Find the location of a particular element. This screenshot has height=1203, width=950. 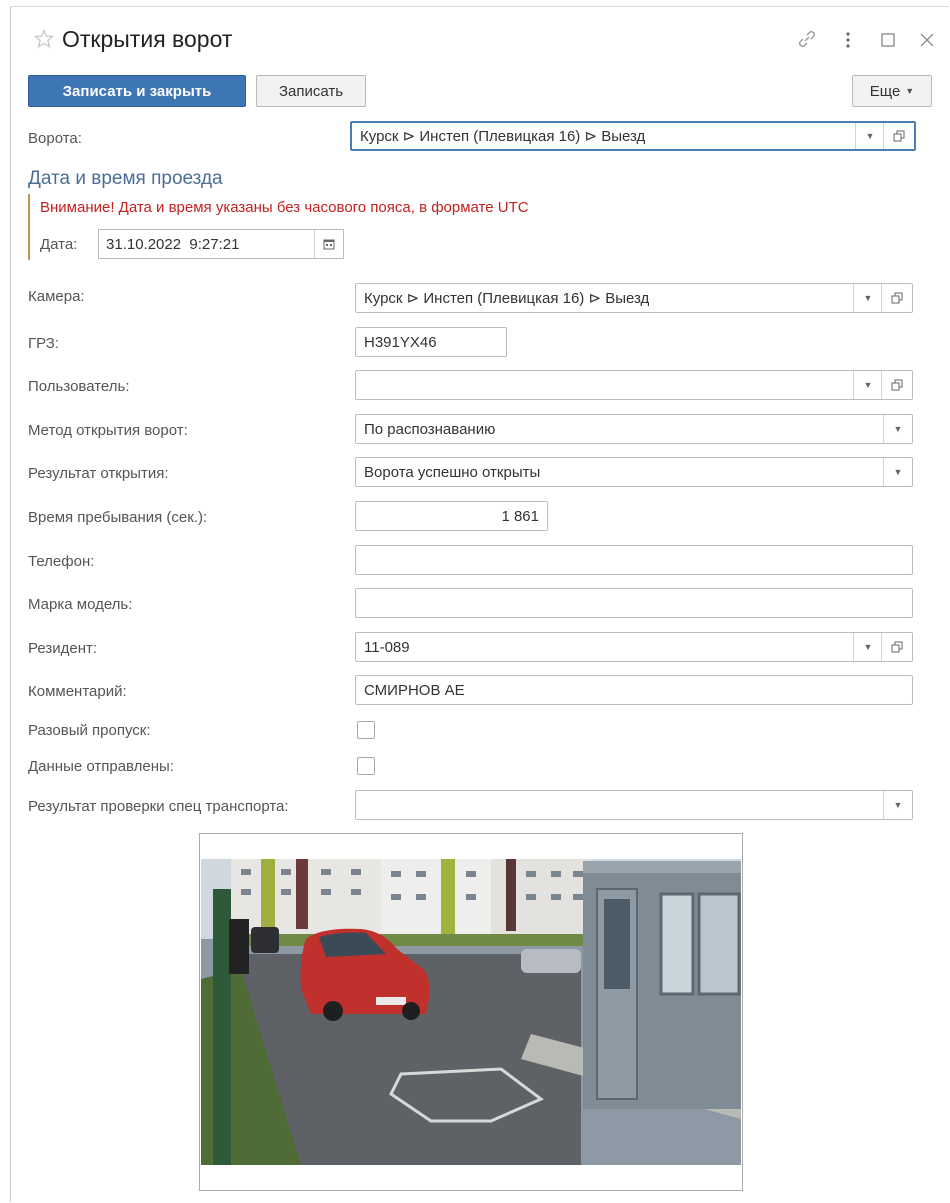

date-field: 31.10.2022 9:27:21 is located at coordinates (221, 244).